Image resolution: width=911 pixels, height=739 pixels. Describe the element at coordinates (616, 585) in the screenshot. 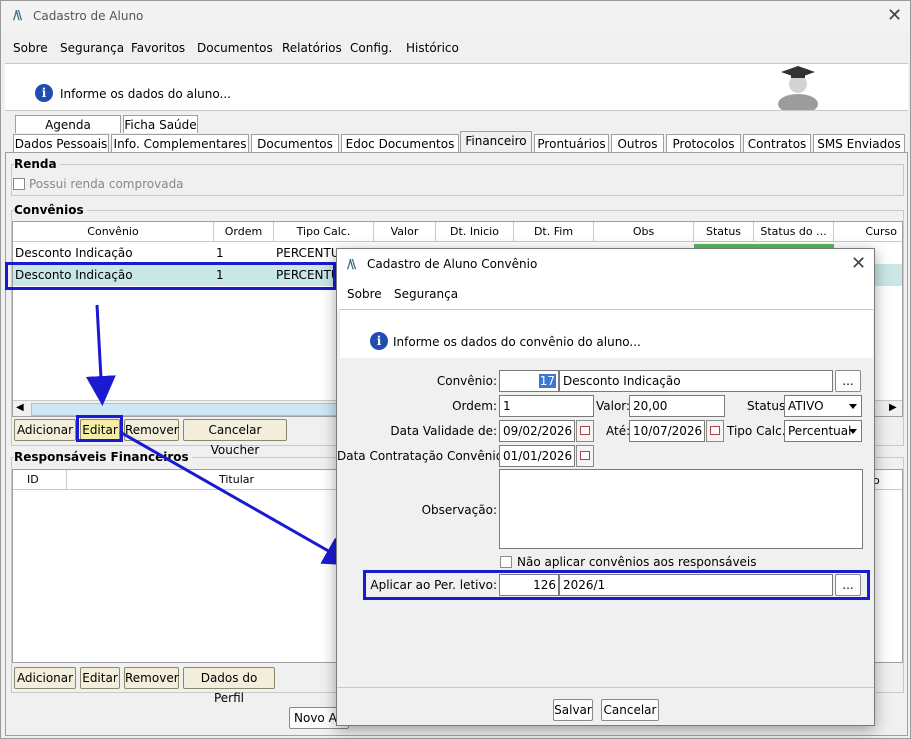

I see `highlight-periodo-row` at that location.